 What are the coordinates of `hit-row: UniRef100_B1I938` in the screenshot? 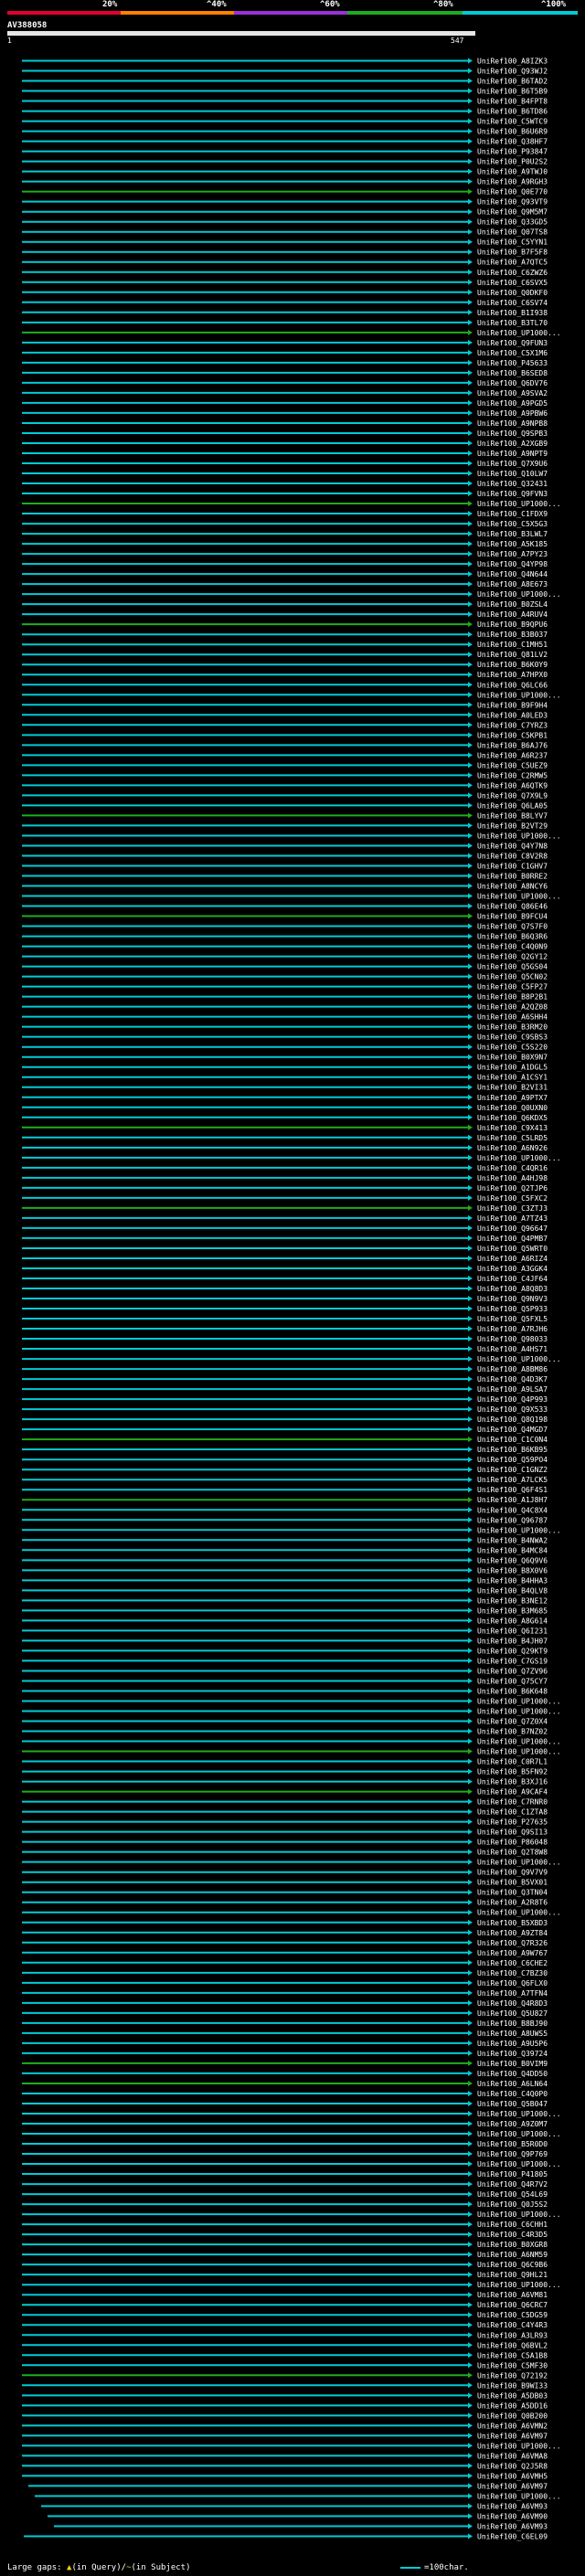 It's located at (285, 313).